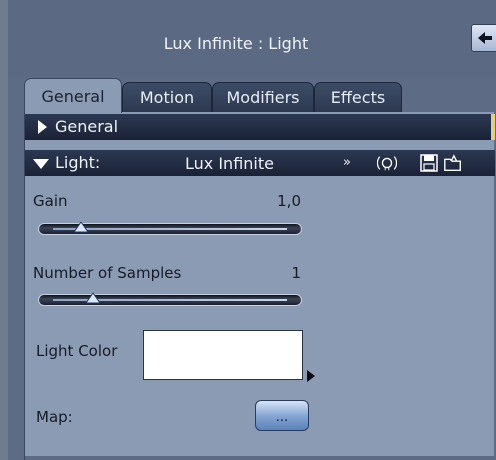 The height and width of the screenshot is (460, 496). What do you see at coordinates (50, 201) in the screenshot?
I see `gain-label: Gain` at bounding box center [50, 201].